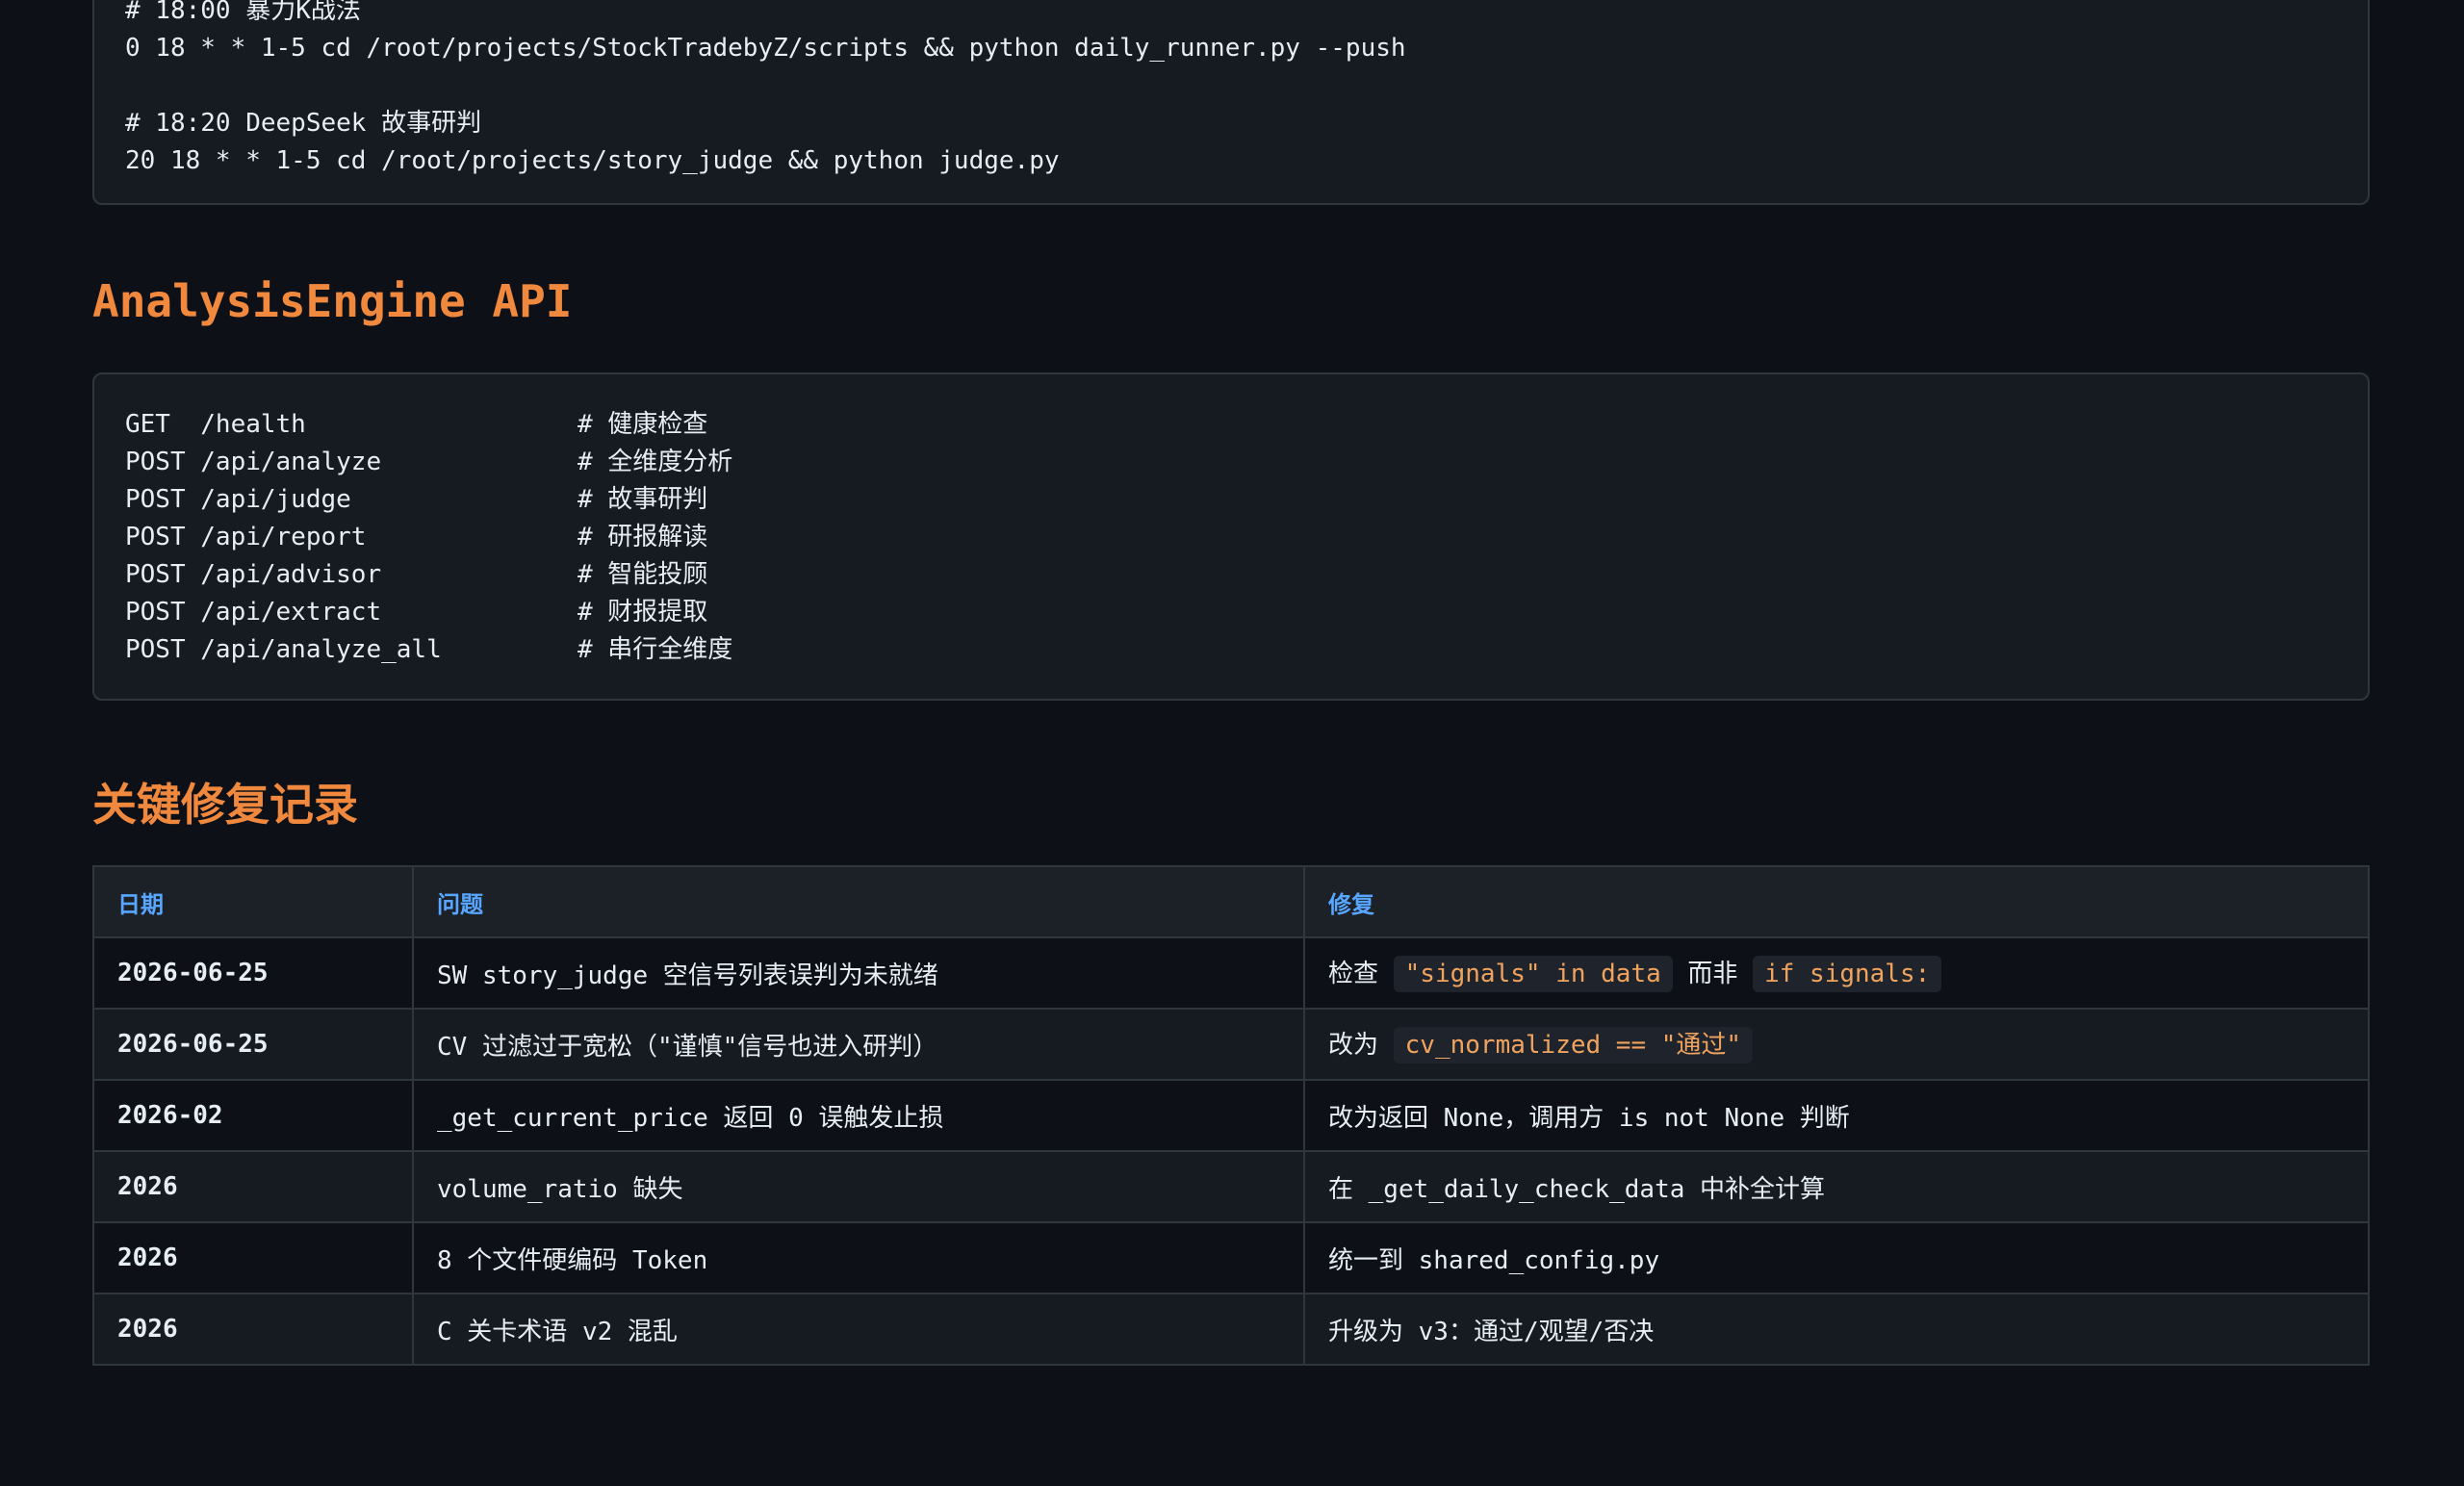 The height and width of the screenshot is (1486, 2464). Describe the element at coordinates (283, 649) in the screenshot. I see `api-route: POST /api/analyze_all` at that location.